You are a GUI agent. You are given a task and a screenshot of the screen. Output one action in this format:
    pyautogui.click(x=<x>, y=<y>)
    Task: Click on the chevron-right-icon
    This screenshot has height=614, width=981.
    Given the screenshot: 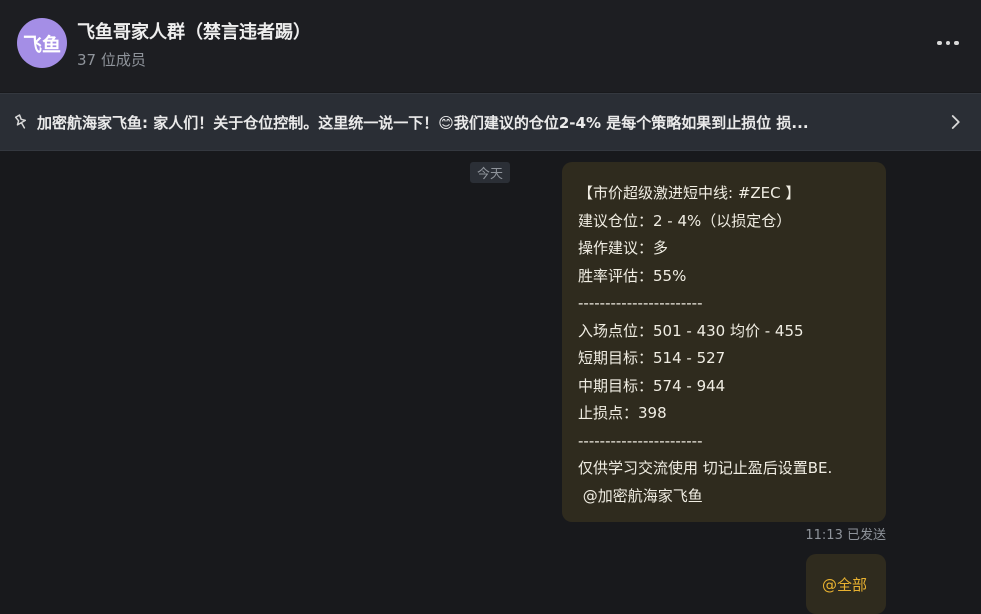 What is the action you would take?
    pyautogui.click(x=955, y=122)
    